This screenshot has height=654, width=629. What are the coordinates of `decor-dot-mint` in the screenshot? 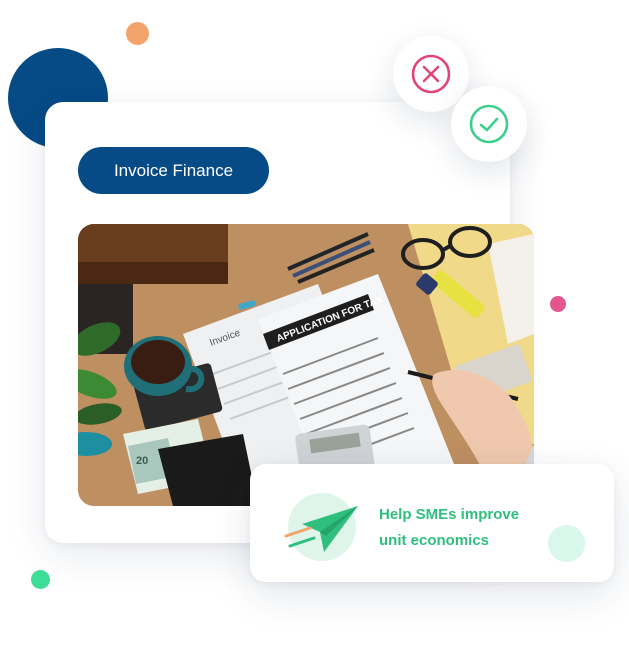 It's located at (566, 543).